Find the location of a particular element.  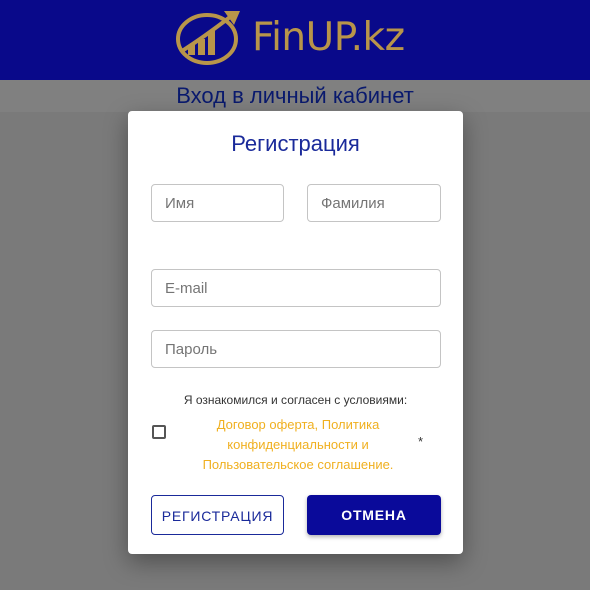

email-input is located at coordinates (296, 288).